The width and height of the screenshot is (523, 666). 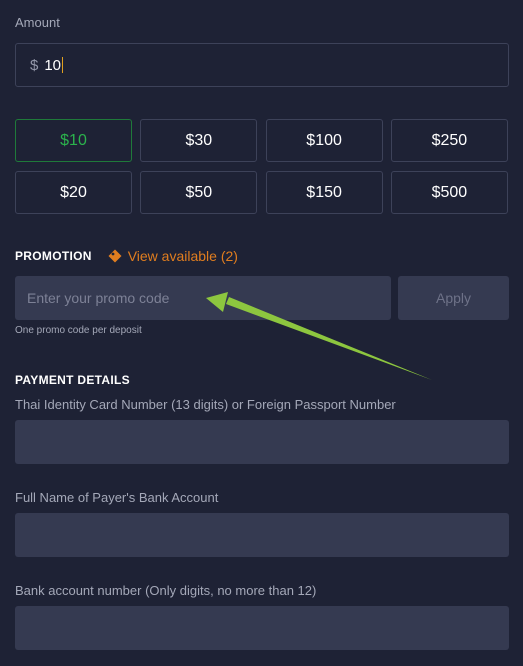 I want to click on preset-150-button: $150, so click(x=324, y=192).